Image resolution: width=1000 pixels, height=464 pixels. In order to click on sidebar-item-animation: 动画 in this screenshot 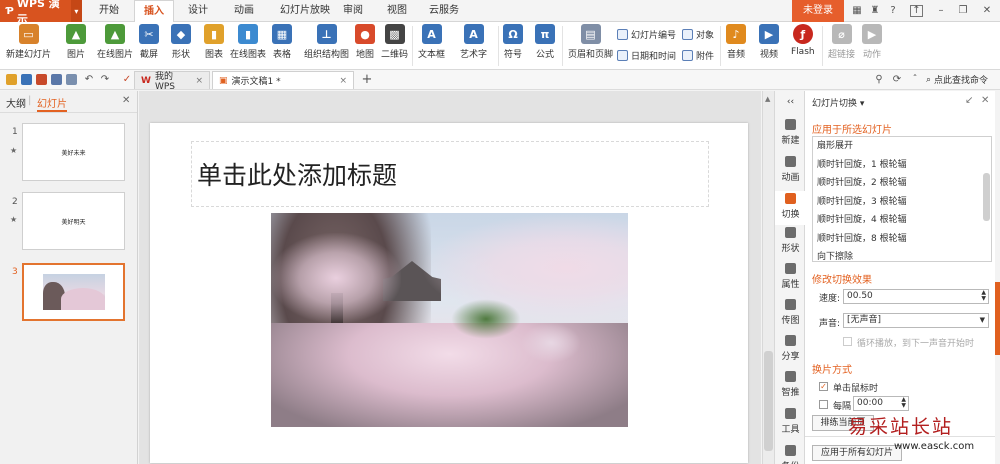, I will do `click(790, 169)`.